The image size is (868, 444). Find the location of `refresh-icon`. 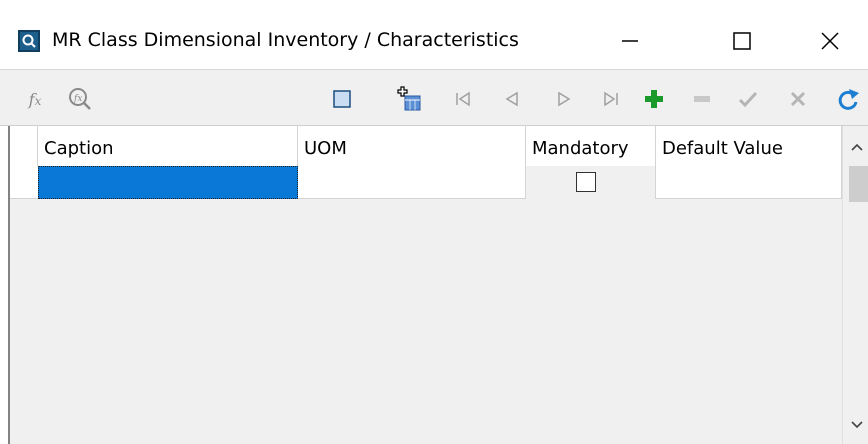

refresh-icon is located at coordinates (848, 99).